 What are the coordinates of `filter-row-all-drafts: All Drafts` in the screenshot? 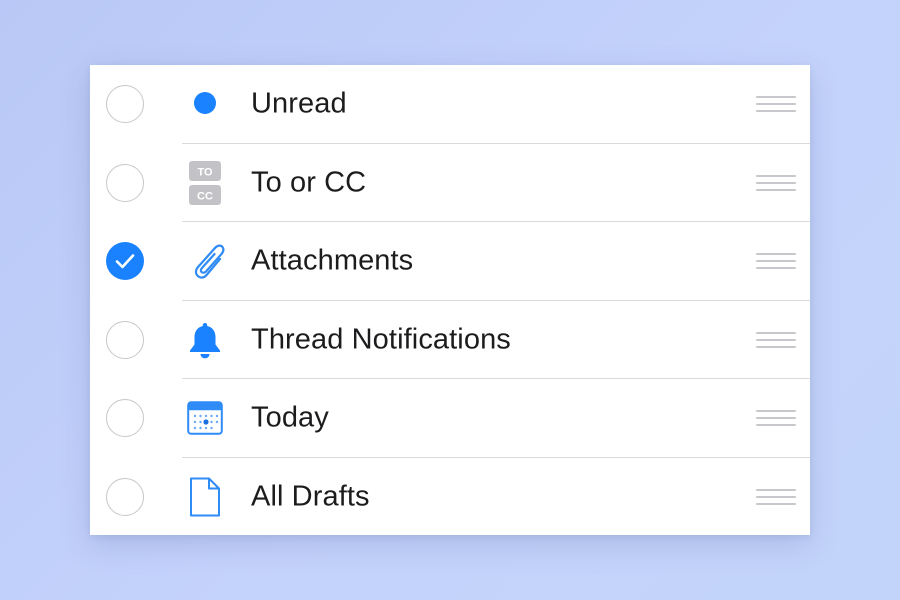 It's located at (450, 497).